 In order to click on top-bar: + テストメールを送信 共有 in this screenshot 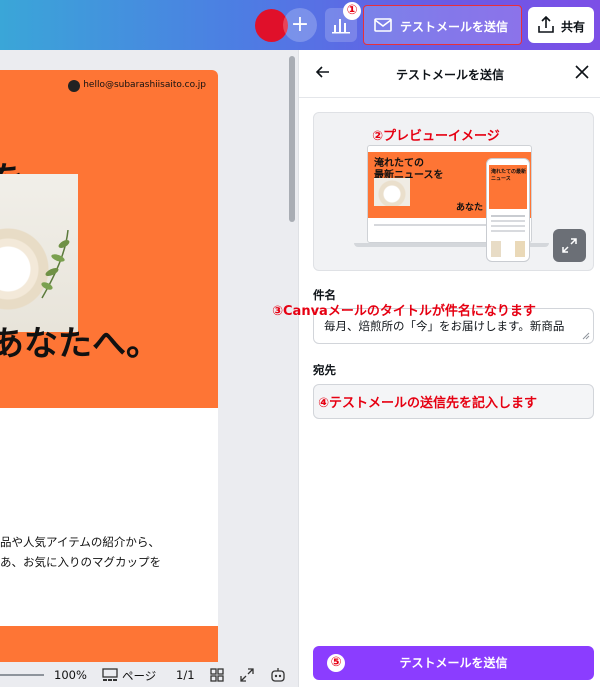, I will do `click(300, 25)`.